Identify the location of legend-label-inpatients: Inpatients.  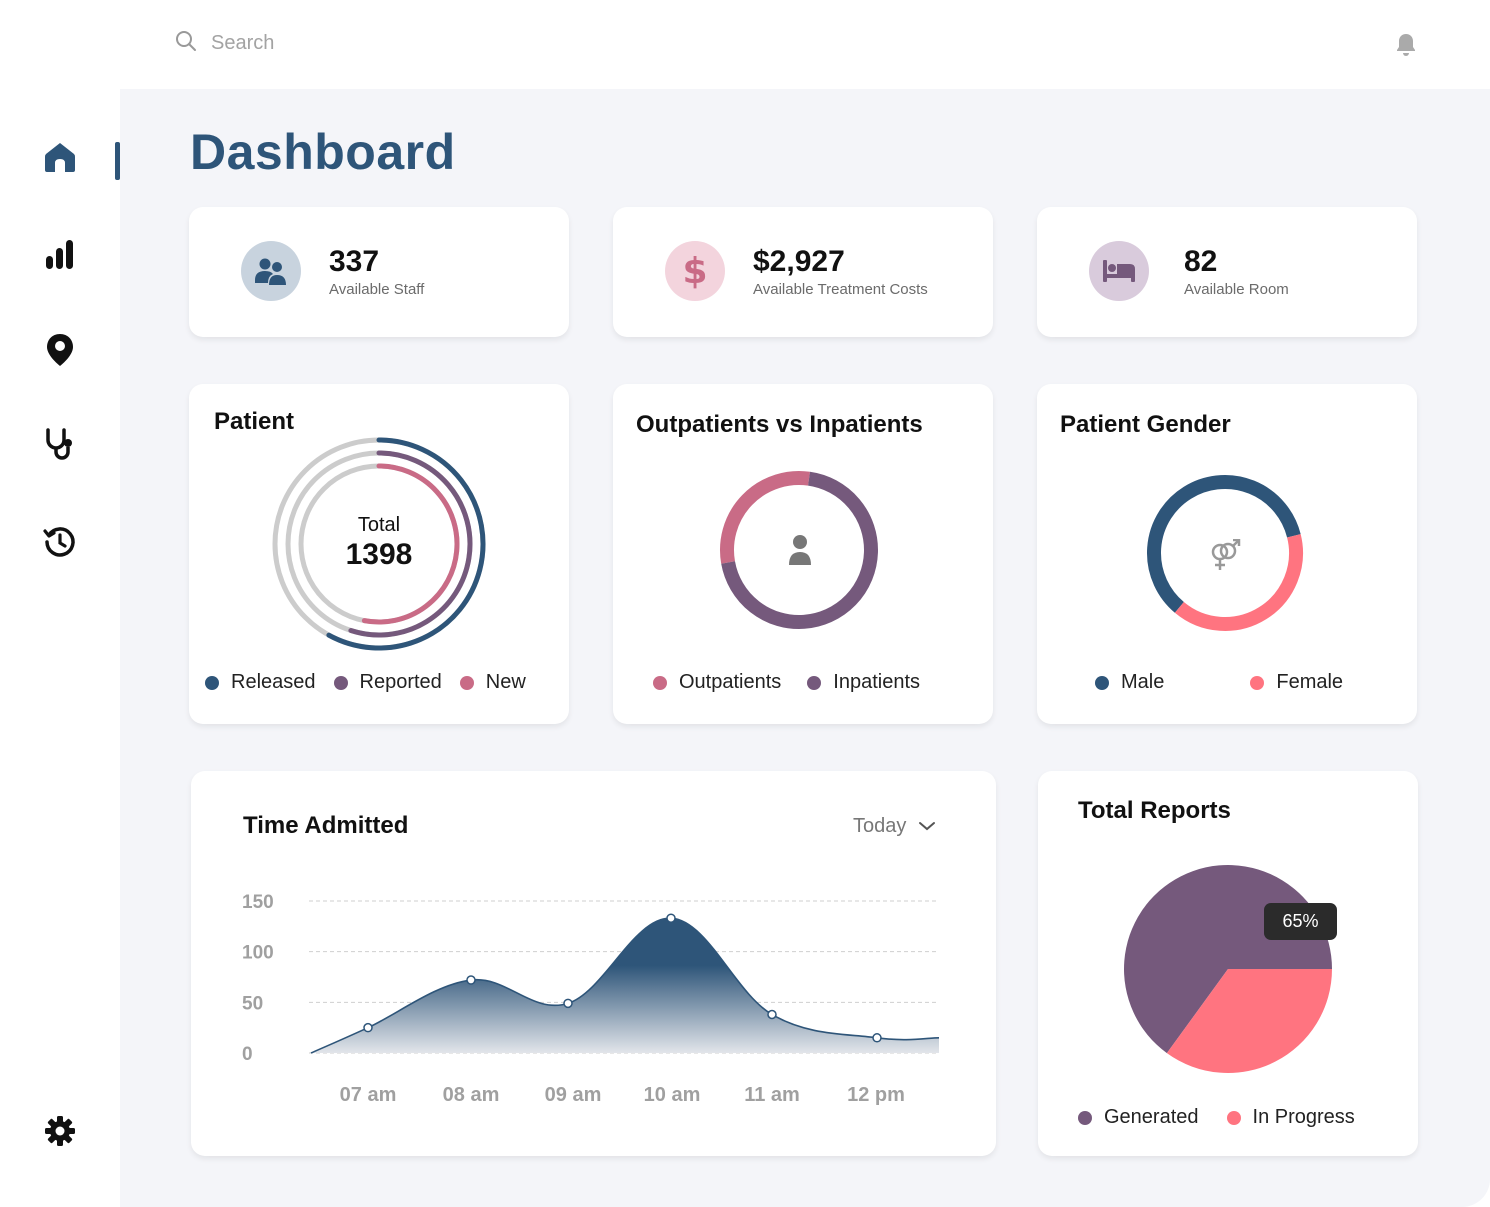
(877, 682).